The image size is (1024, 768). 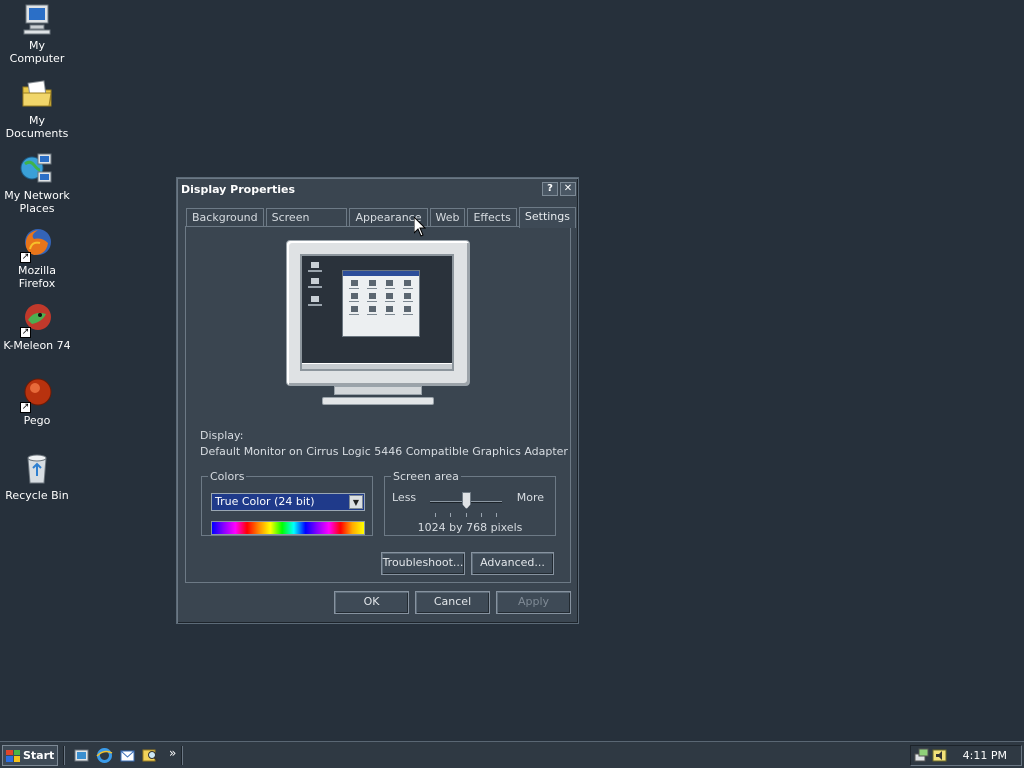 I want to click on documents-folder-icon, so click(x=37, y=94).